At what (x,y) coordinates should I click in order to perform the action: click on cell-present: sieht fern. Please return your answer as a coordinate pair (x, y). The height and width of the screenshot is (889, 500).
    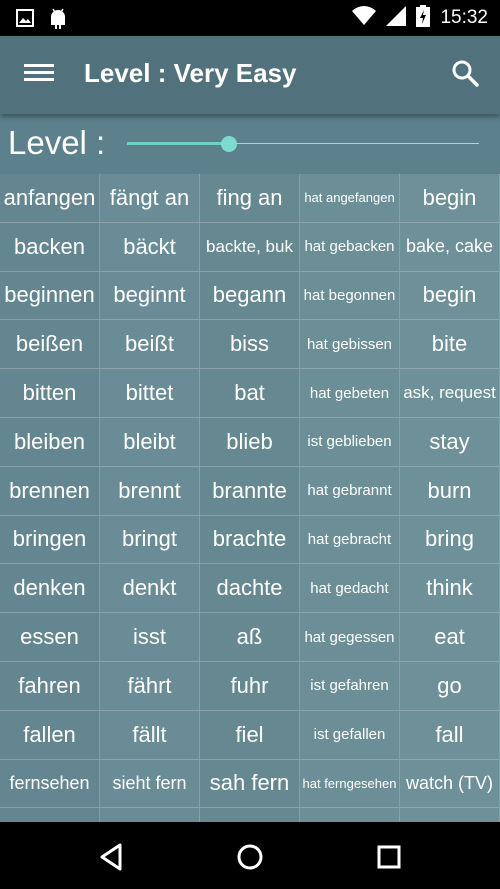
    Looking at the image, I should click on (150, 784).